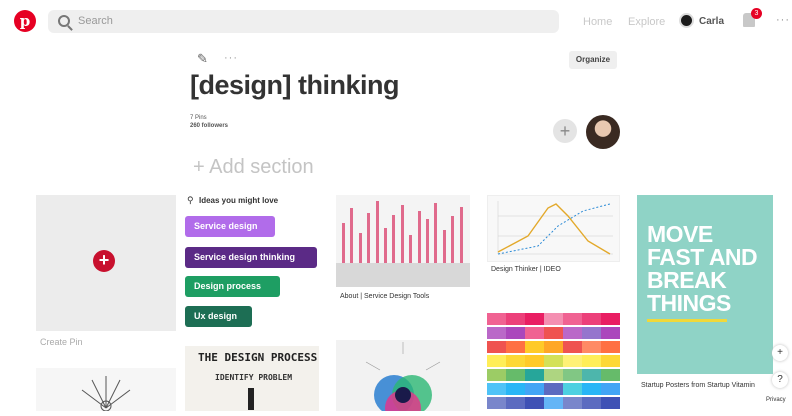 This screenshot has height=416, width=792. I want to click on pin-design-process: THE DESIGN PROCESS IDENTIFY PROBLEM, so click(252, 378).